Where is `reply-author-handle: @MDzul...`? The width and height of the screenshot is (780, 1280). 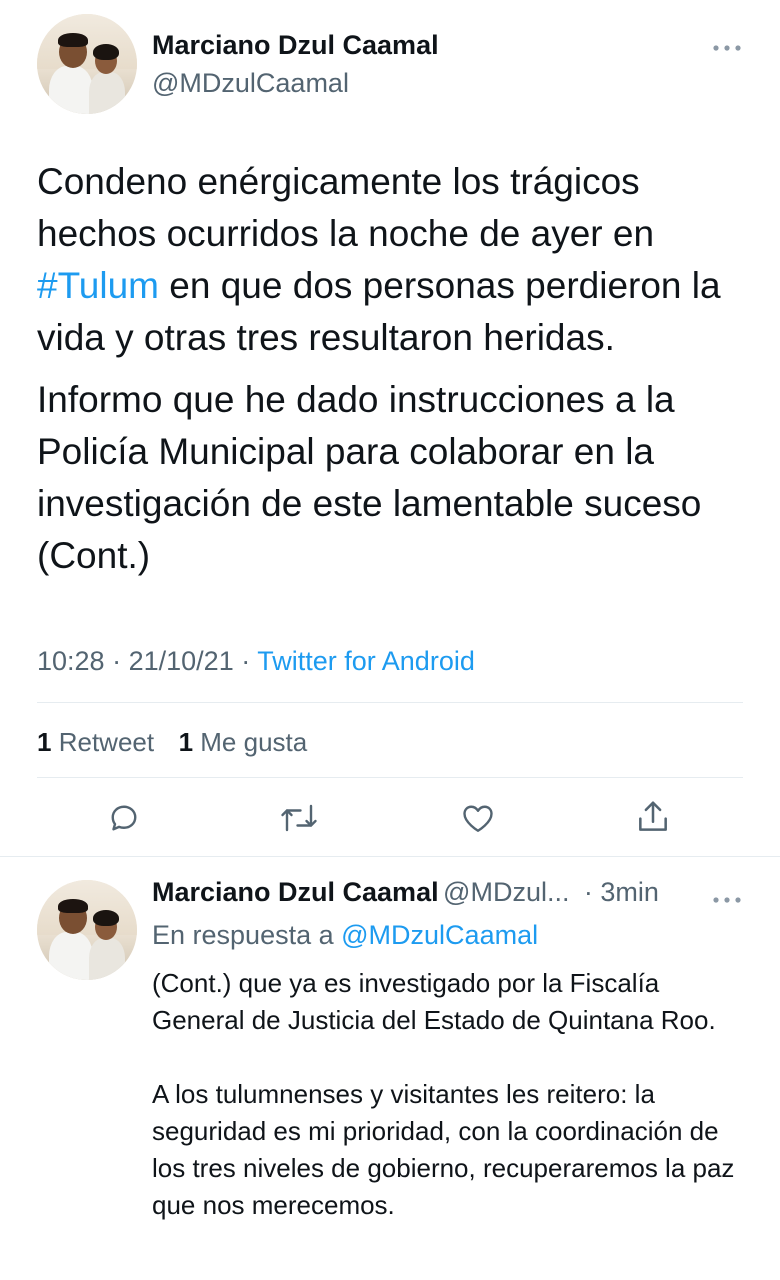 reply-author-handle: @MDzul... is located at coordinates (506, 892).